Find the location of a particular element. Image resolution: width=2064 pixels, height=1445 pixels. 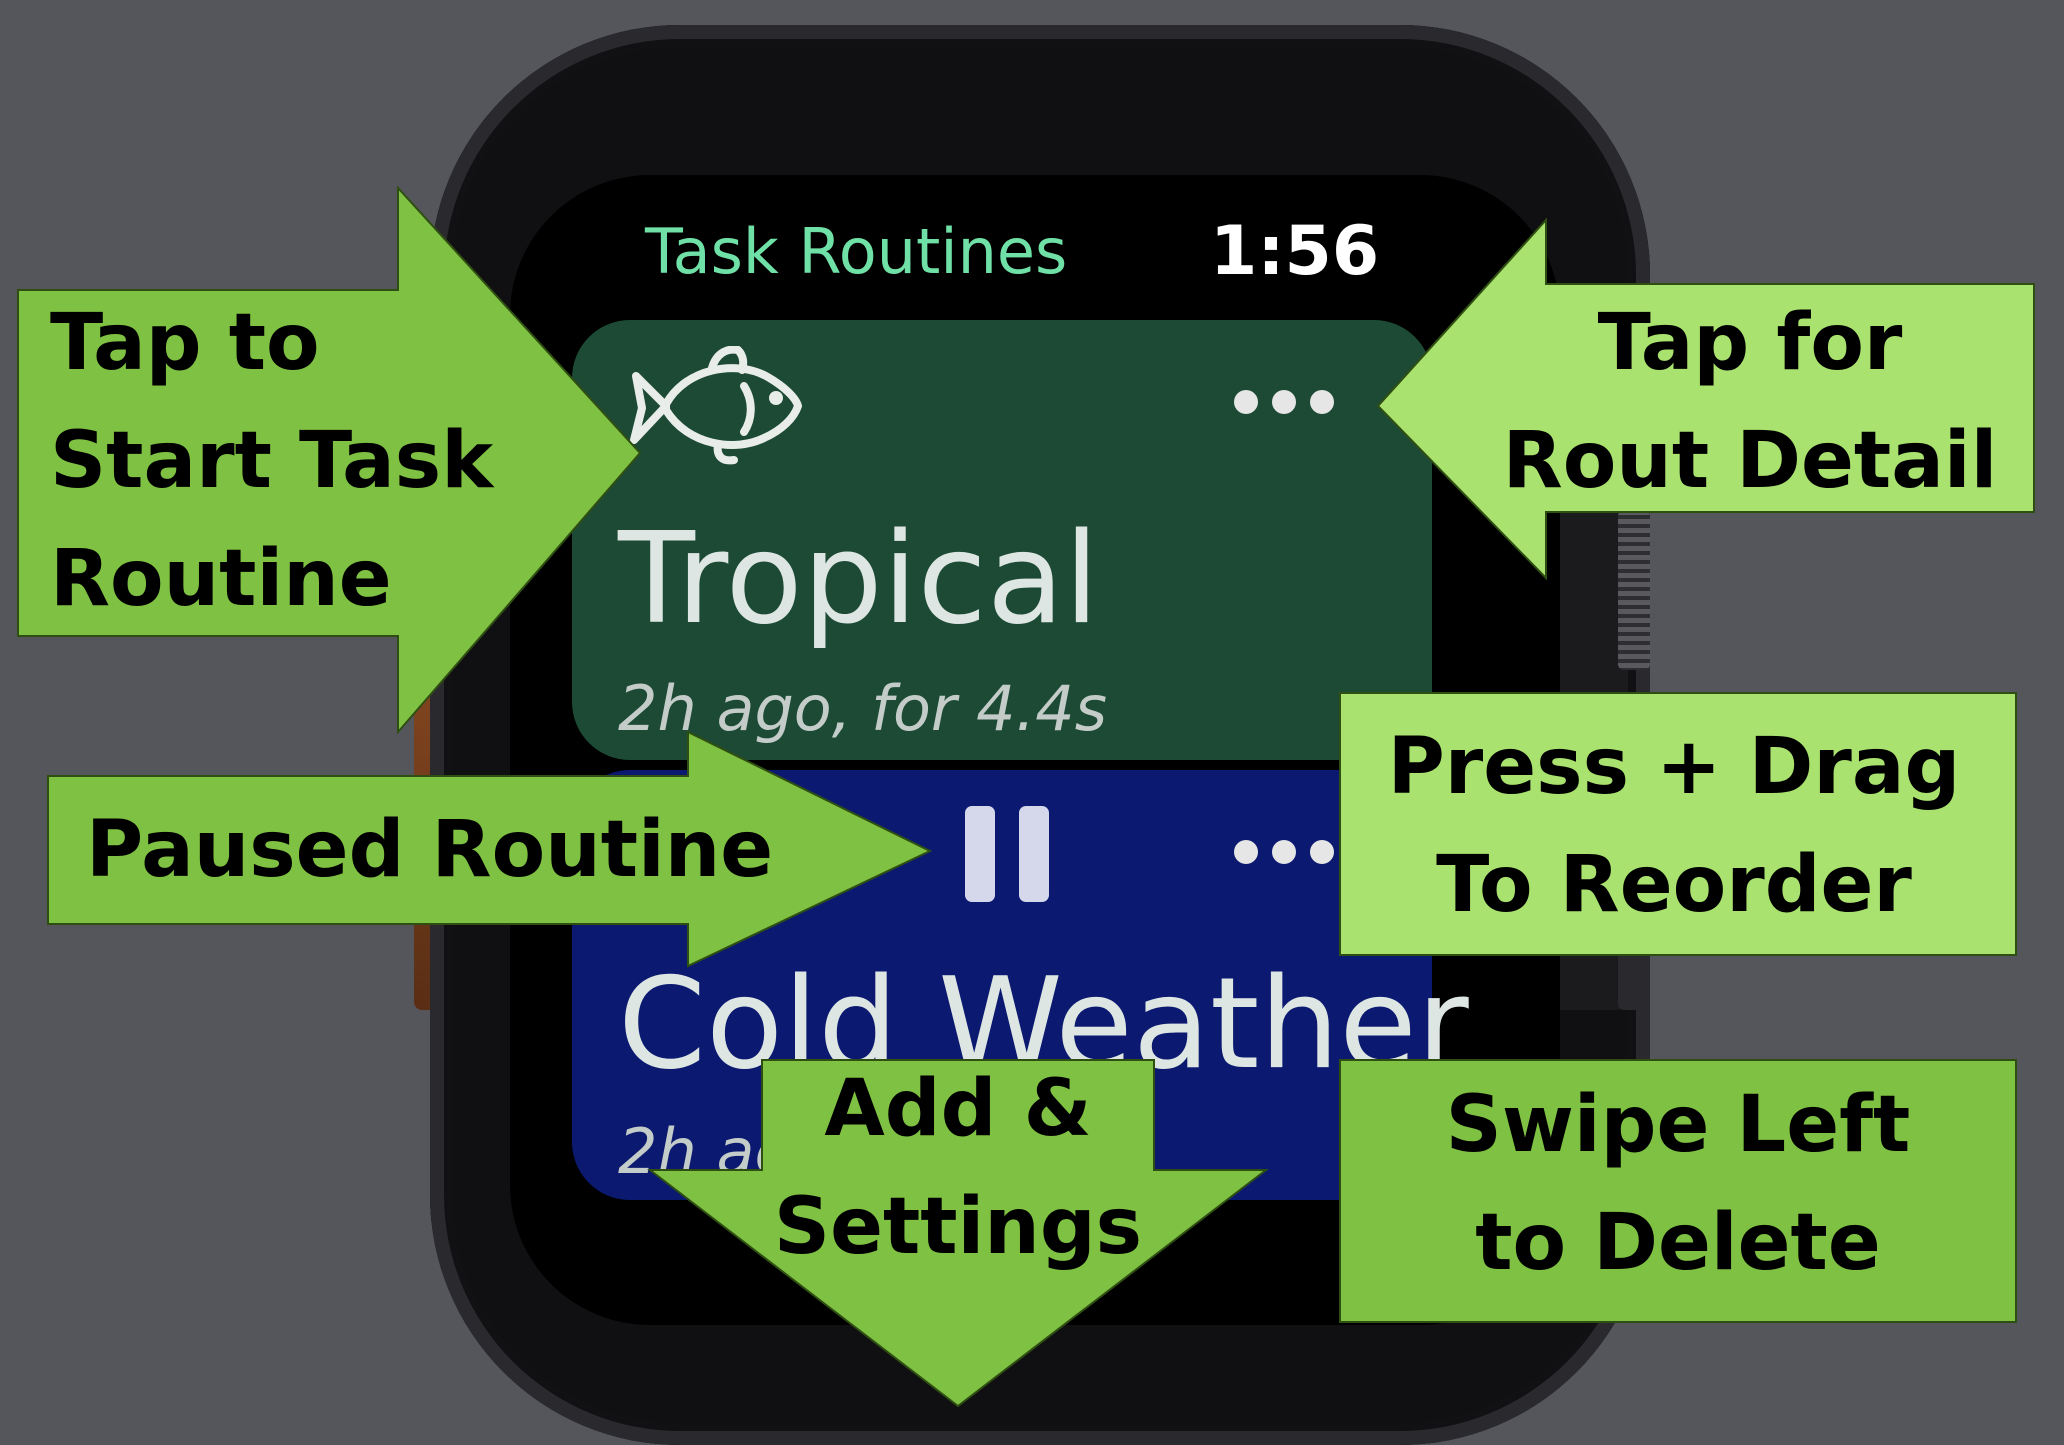

note-line: To Reorder is located at coordinates (1674, 885).